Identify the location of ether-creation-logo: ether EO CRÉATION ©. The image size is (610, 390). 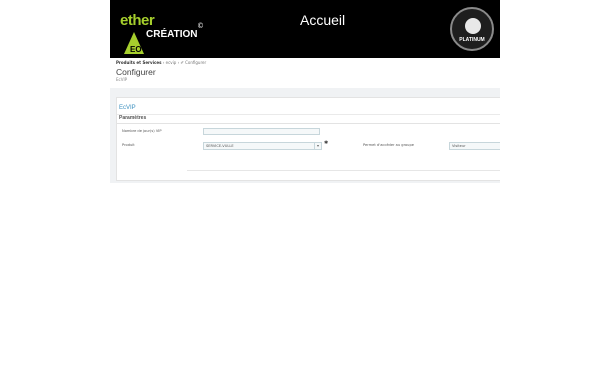
(162, 32).